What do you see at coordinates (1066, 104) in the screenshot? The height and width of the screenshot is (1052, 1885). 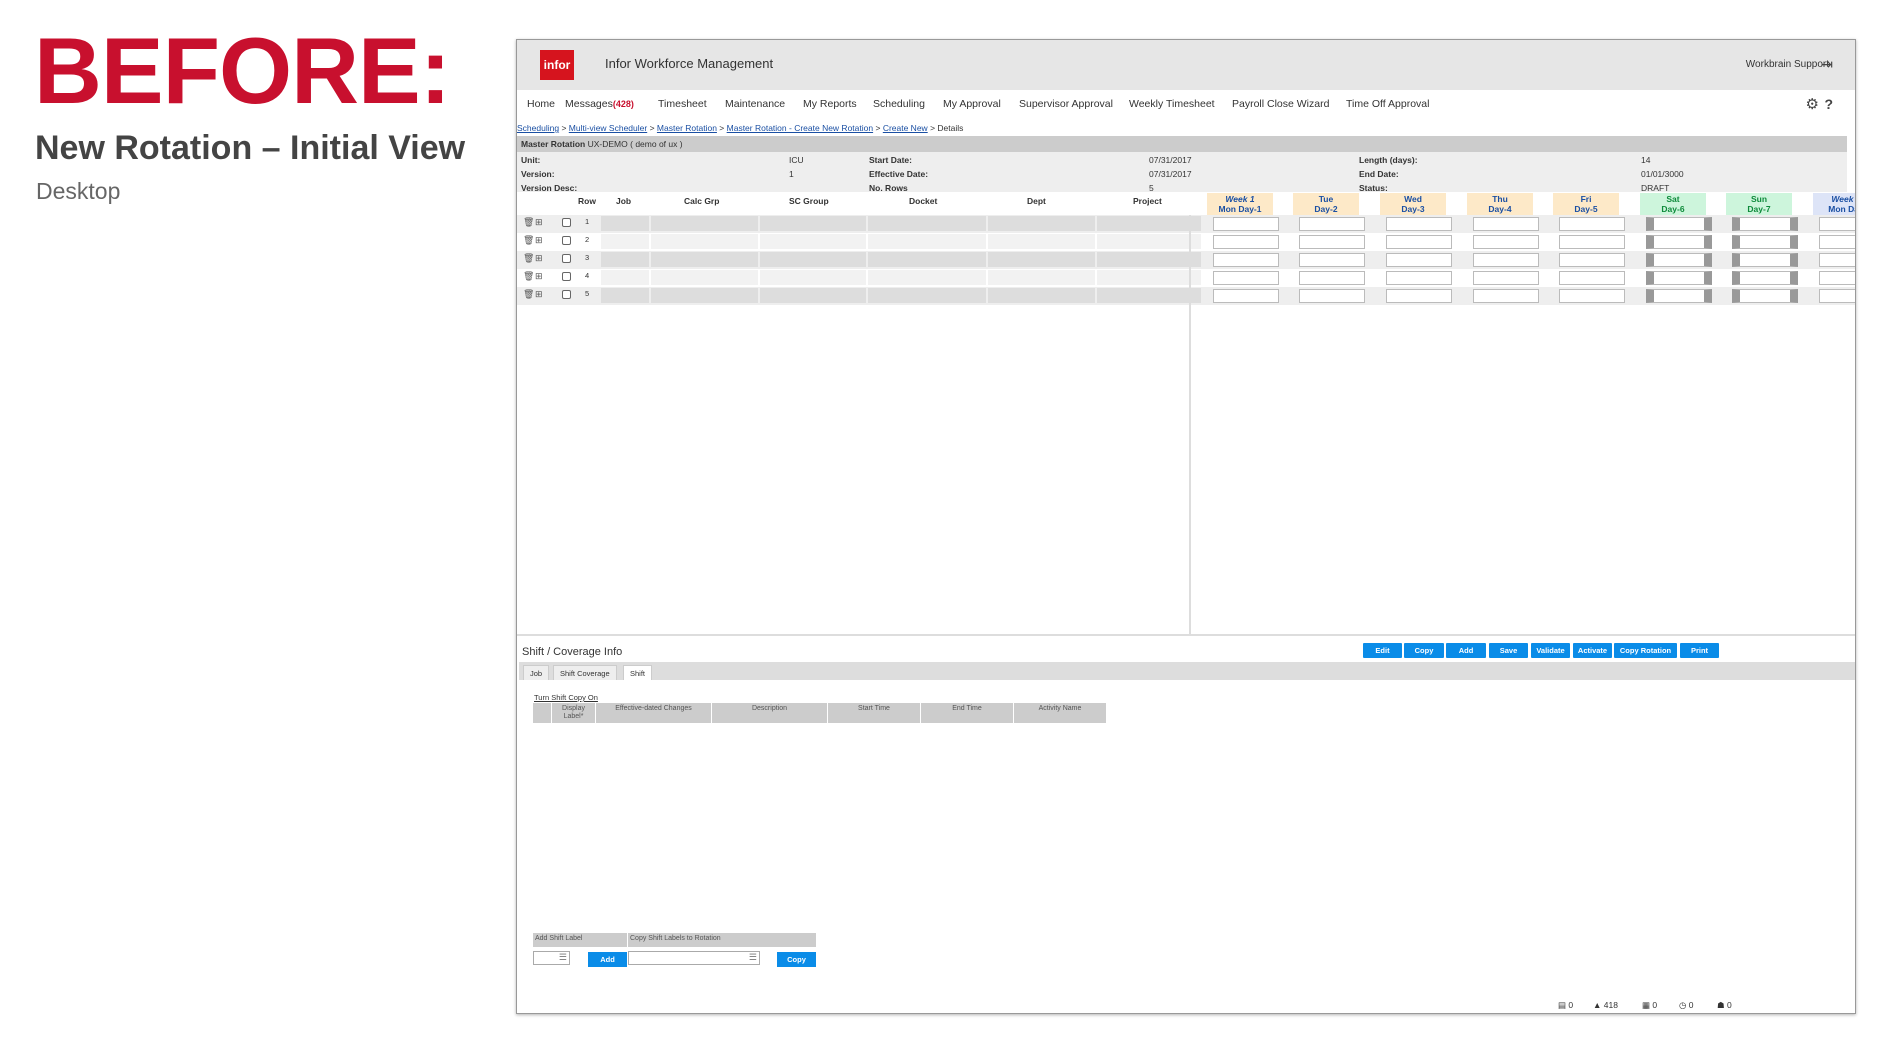 I see `nav-supervisor-approval: Supervisor Approval` at bounding box center [1066, 104].